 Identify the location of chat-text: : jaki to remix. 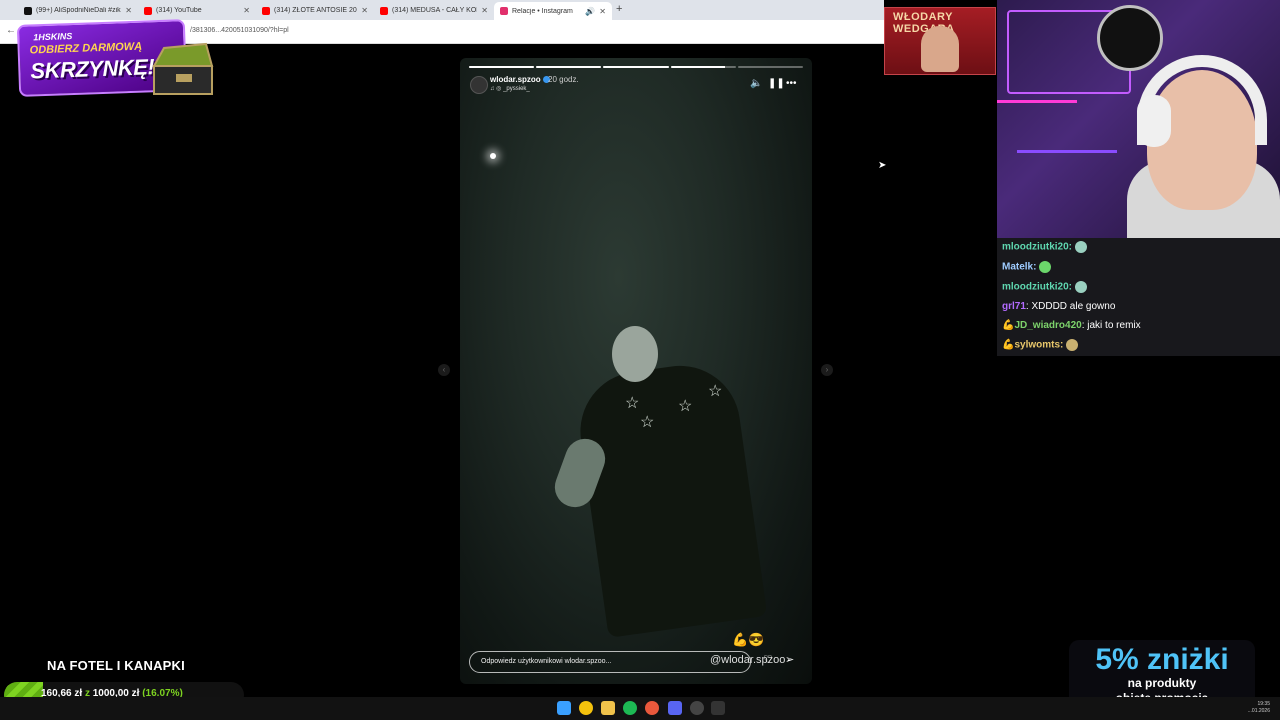
(1111, 325).